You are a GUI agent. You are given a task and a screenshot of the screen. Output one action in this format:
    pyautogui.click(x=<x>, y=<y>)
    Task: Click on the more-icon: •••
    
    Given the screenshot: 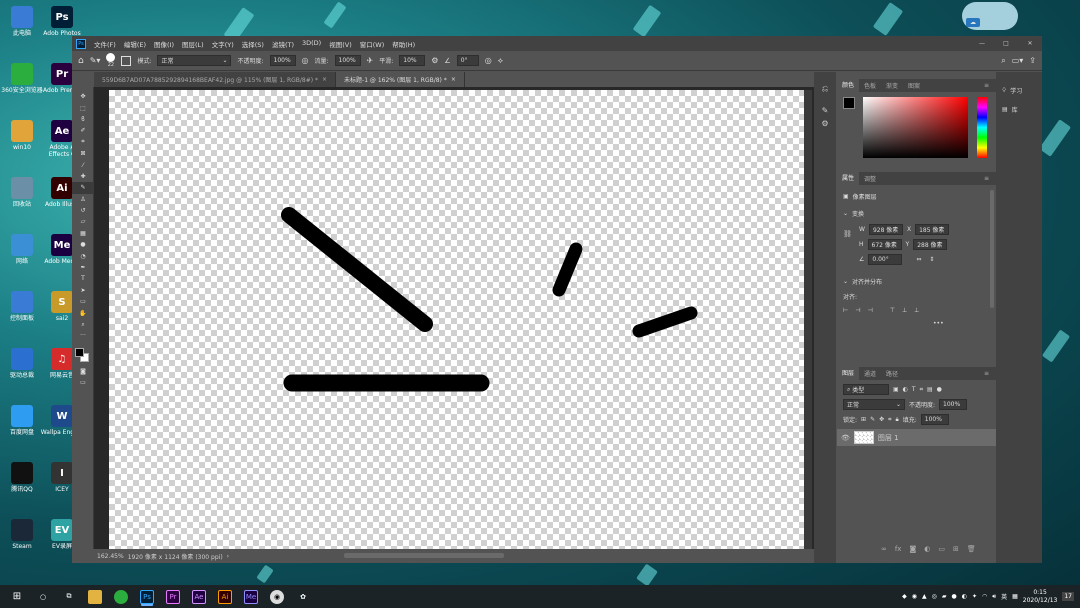 What is the action you would take?
    pyautogui.click(x=938, y=323)
    